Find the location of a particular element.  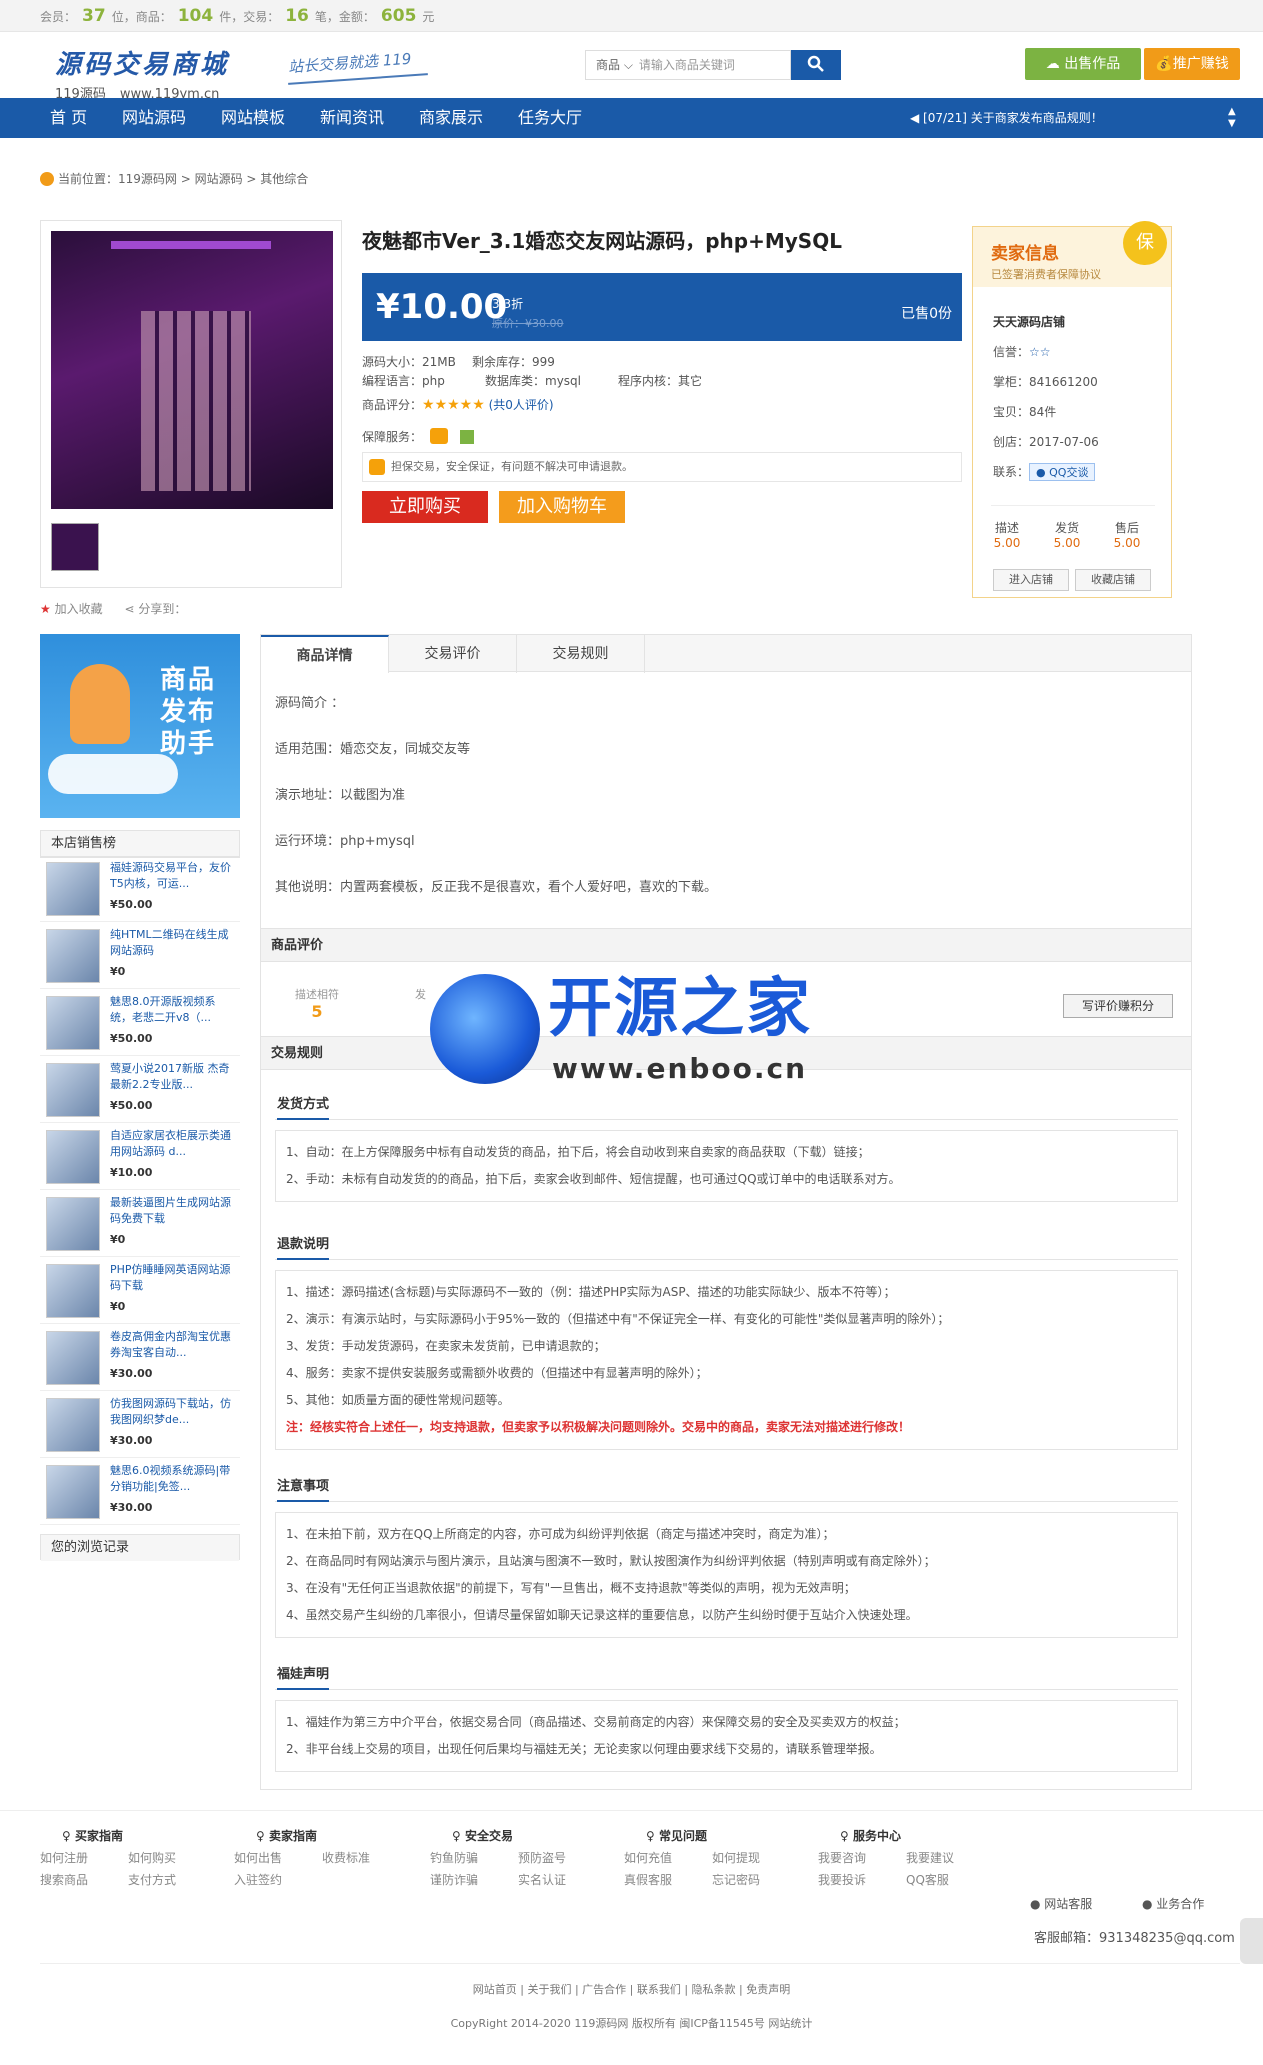

detail-intro: 源码简介 ： is located at coordinates (310, 703).